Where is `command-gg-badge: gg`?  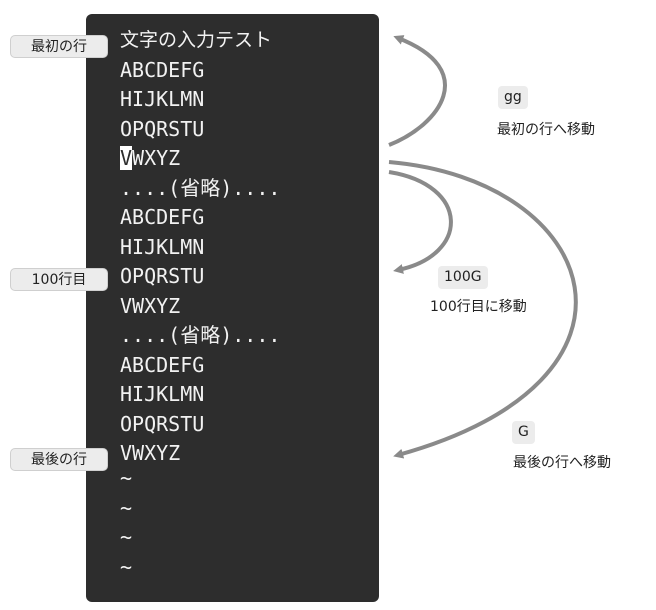 command-gg-badge: gg is located at coordinates (513, 97).